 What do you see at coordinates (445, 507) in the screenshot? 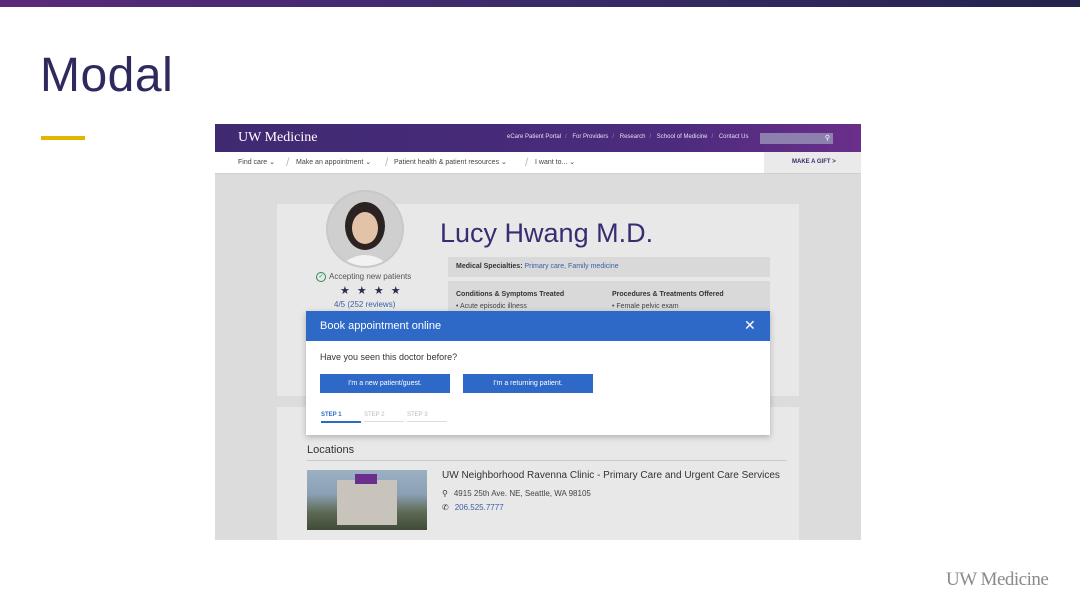
I see `phone-icon: ✆` at bounding box center [445, 507].